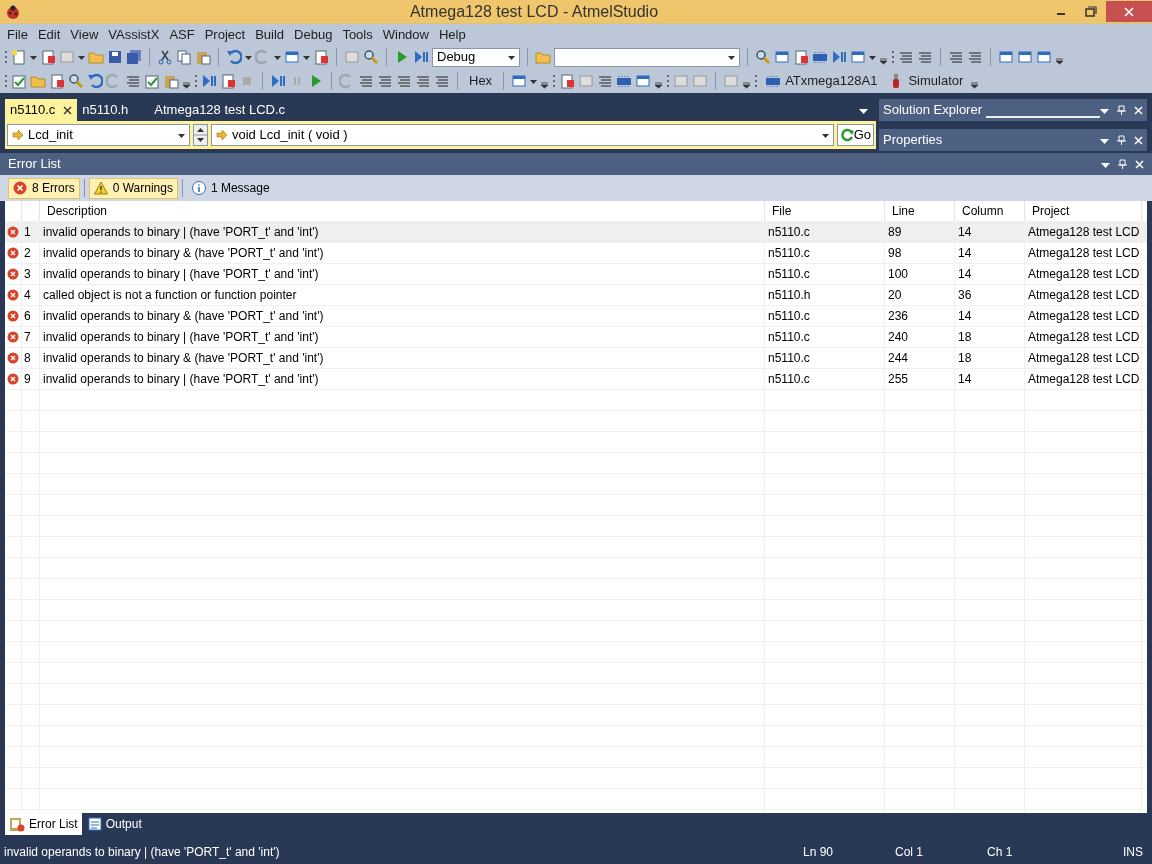  What do you see at coordinates (402, 211) in the screenshot?
I see `column-header: Description` at bounding box center [402, 211].